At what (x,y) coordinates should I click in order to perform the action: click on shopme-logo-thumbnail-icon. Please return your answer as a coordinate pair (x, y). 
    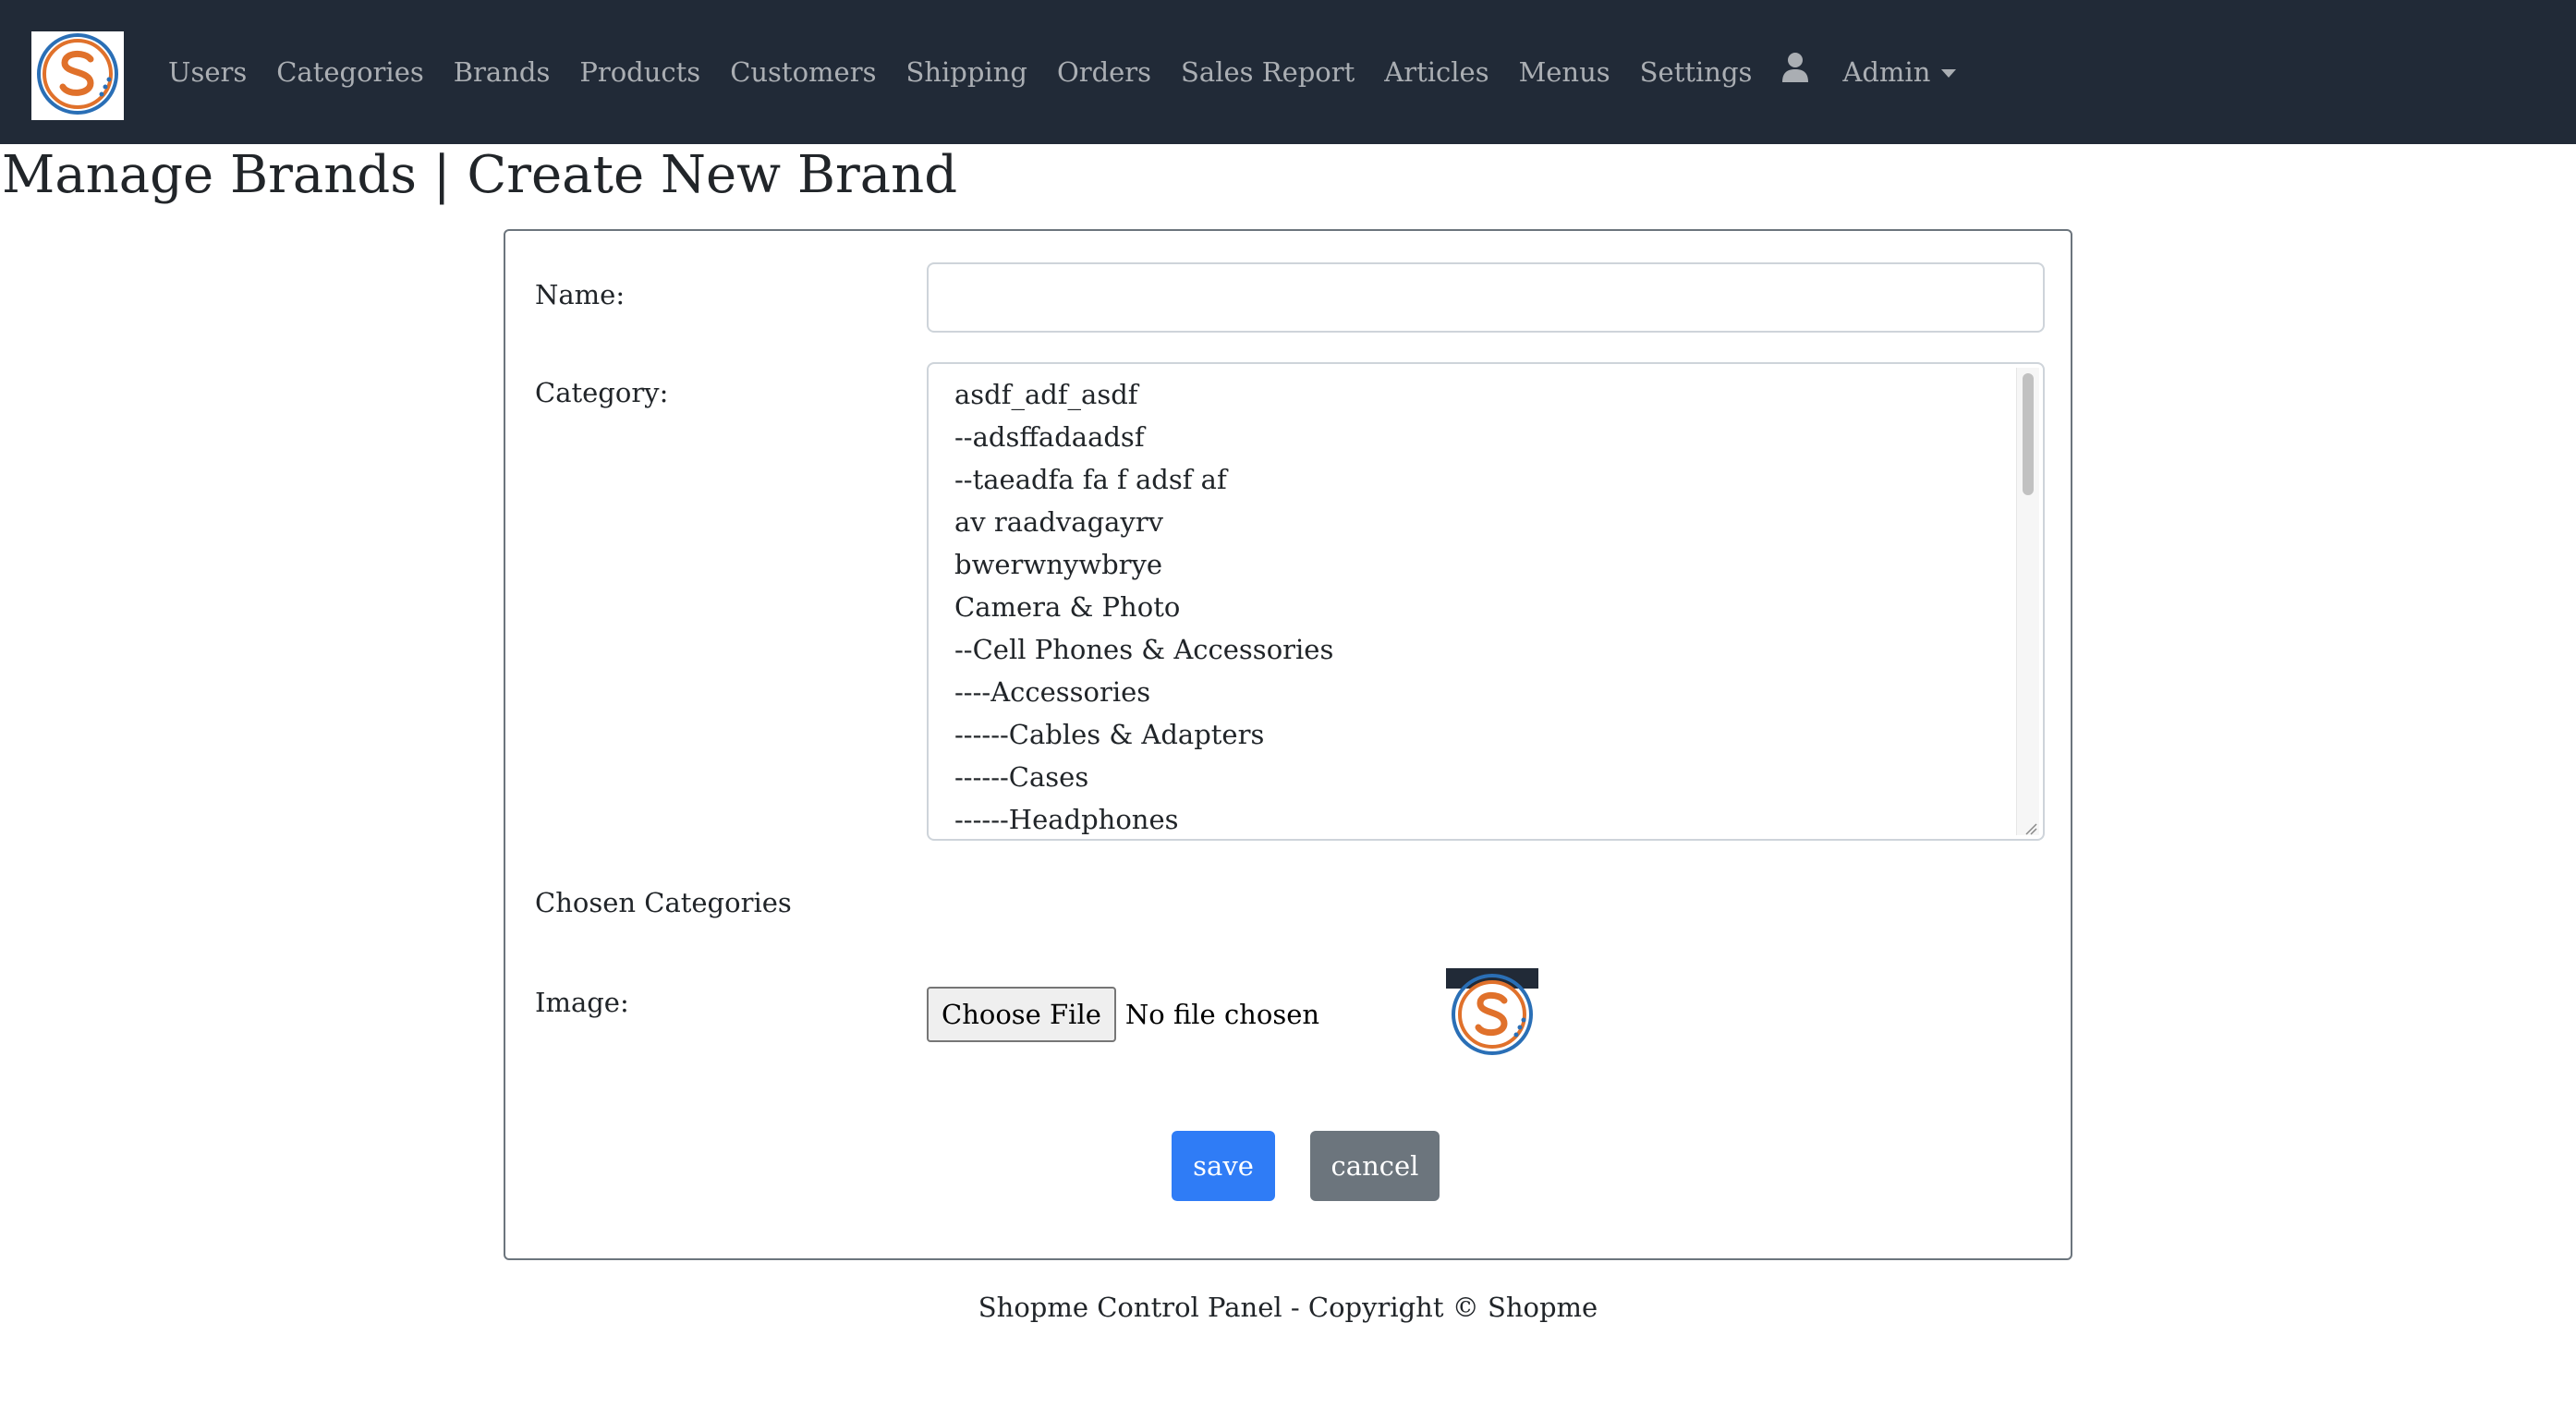
    Looking at the image, I should click on (1492, 1014).